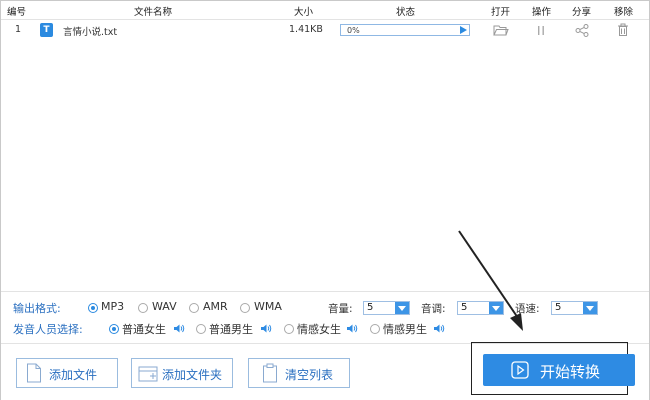 The width and height of the screenshot is (650, 400). Describe the element at coordinates (353, 30) in the screenshot. I see `progress-percent: 0%` at that location.